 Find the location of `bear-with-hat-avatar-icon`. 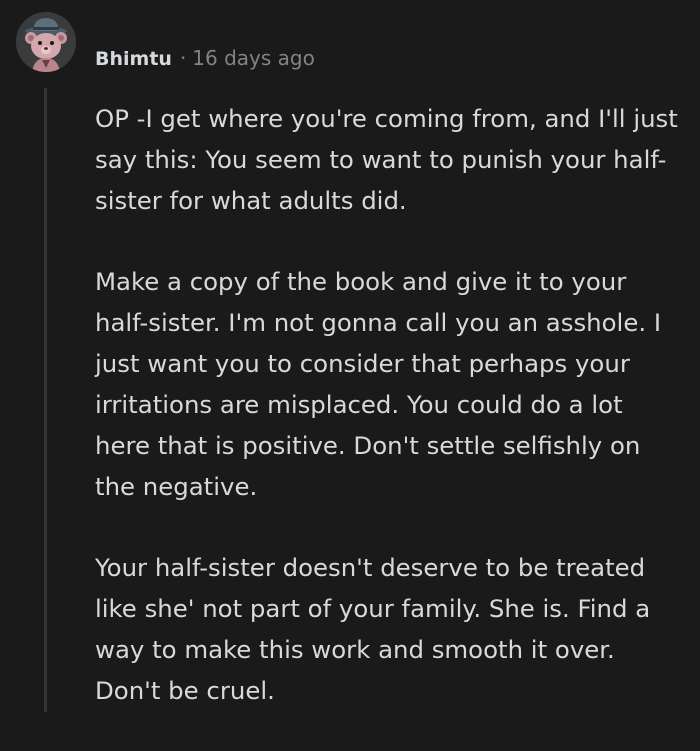

bear-with-hat-avatar-icon is located at coordinates (46, 42).